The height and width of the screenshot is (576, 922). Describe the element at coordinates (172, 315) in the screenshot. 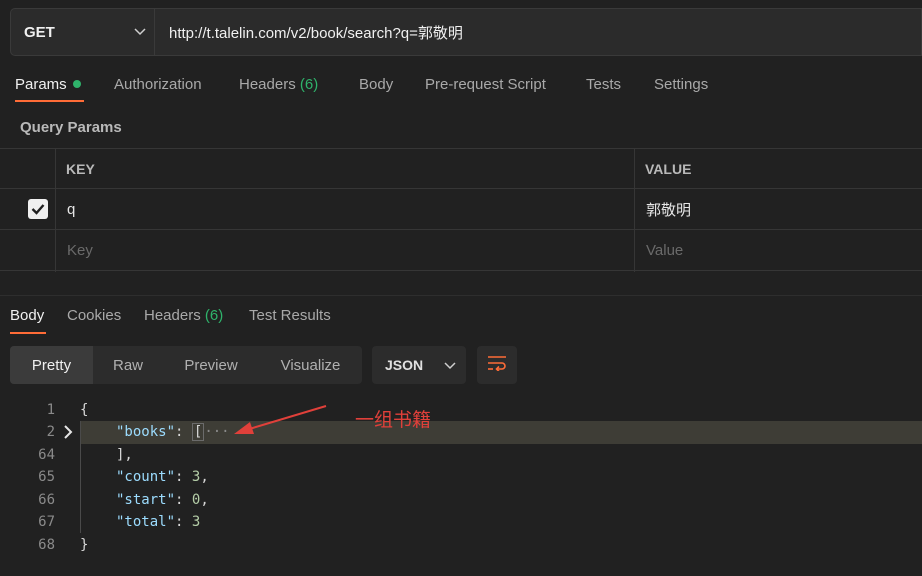

I see `tab-response-headers-label: Headers` at that location.